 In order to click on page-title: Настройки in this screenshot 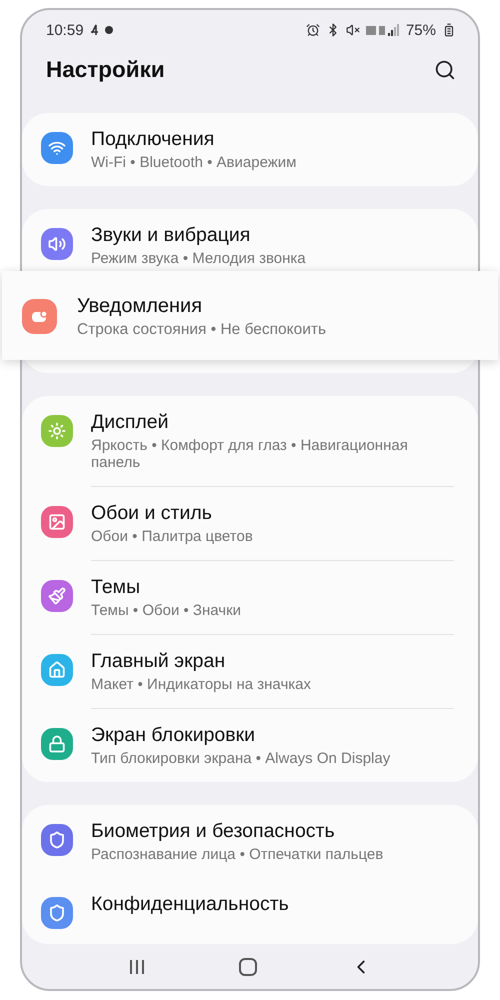, I will do `click(105, 70)`.